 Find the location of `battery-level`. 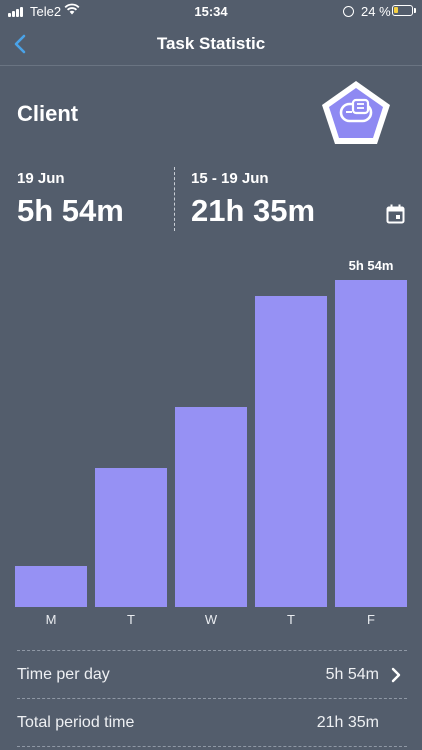

battery-level is located at coordinates (396, 10).